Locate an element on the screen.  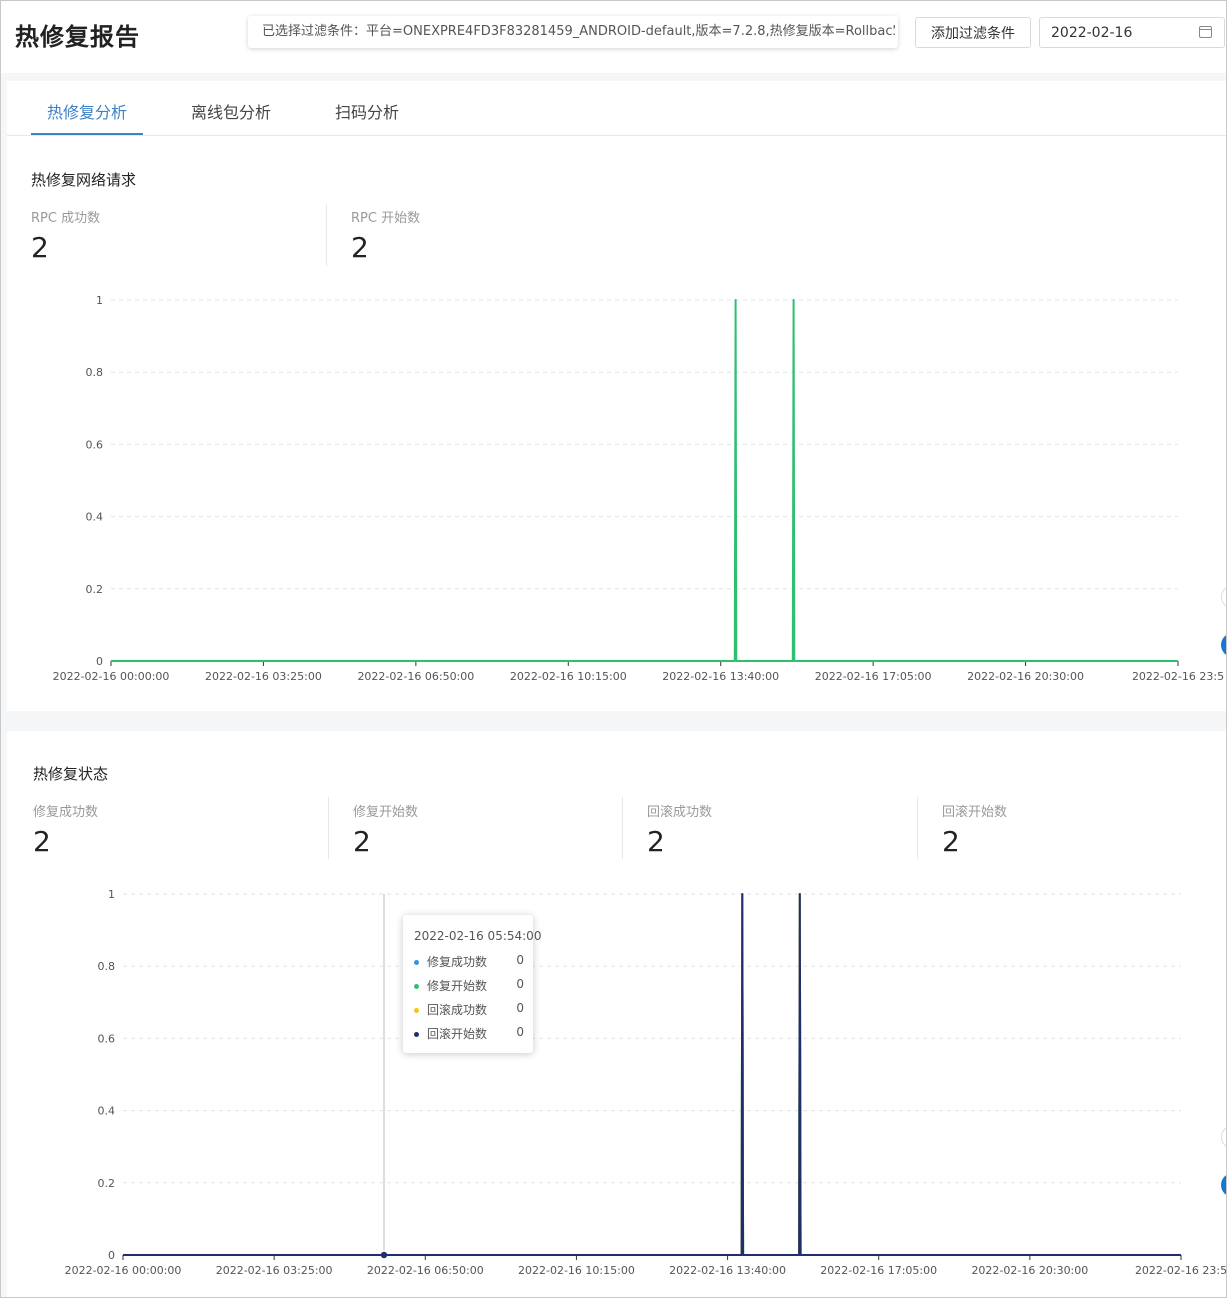
date-input is located at coordinates (1115, 32).